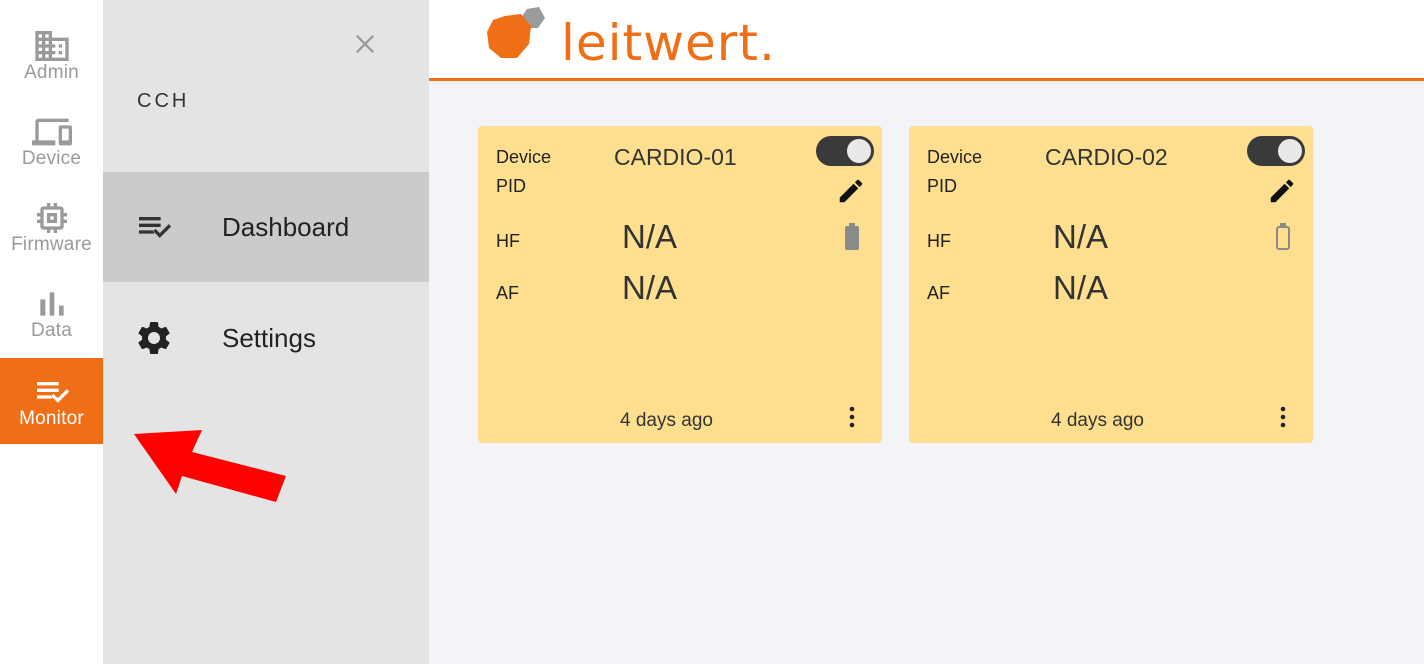 The width and height of the screenshot is (1424, 664). I want to click on rail-item-label: Admin, so click(51, 72).